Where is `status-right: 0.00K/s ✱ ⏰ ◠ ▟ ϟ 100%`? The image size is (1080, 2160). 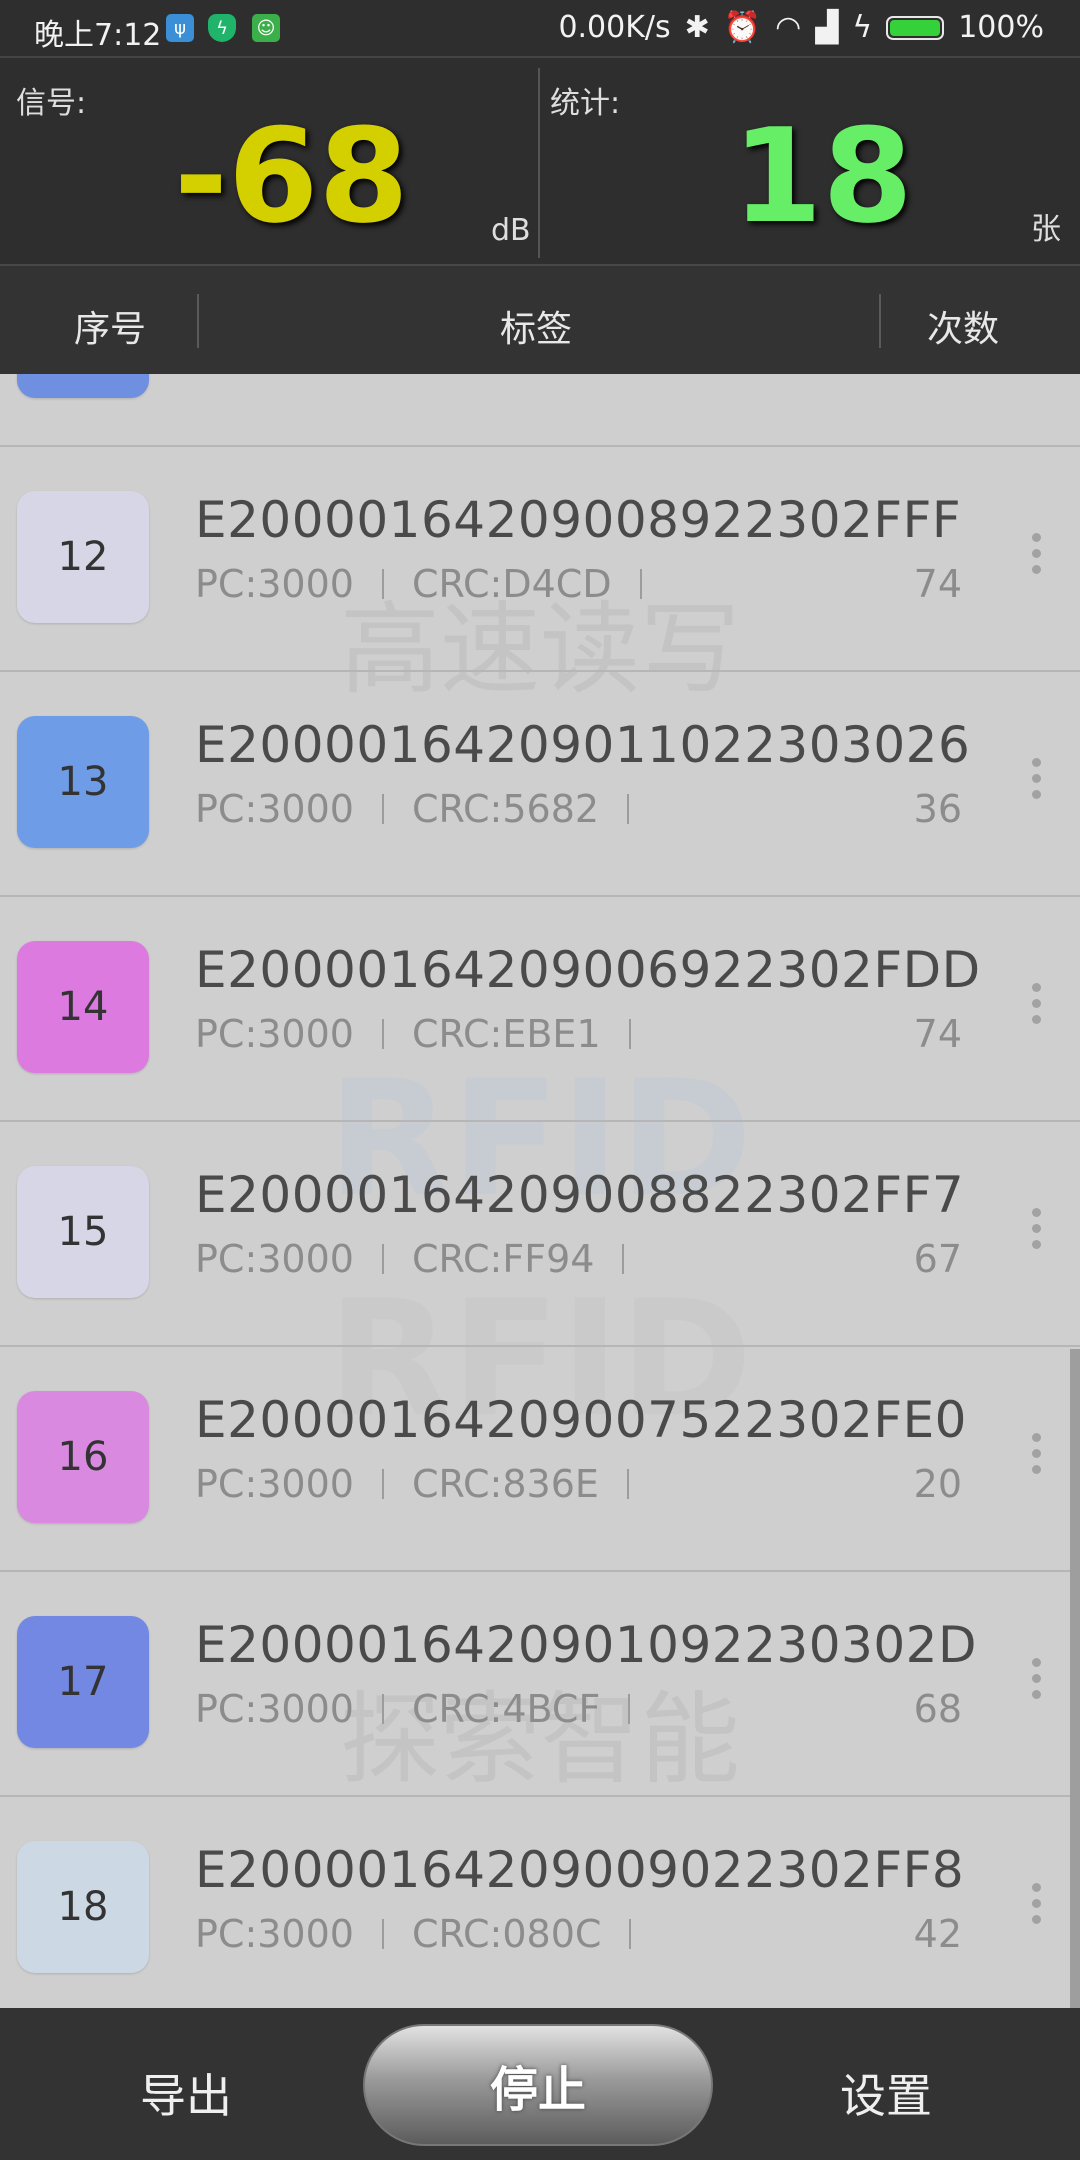
status-right: 0.00K/s ✱ ⏰ ◠ ▟ ϟ 100% is located at coordinates (801, 27).